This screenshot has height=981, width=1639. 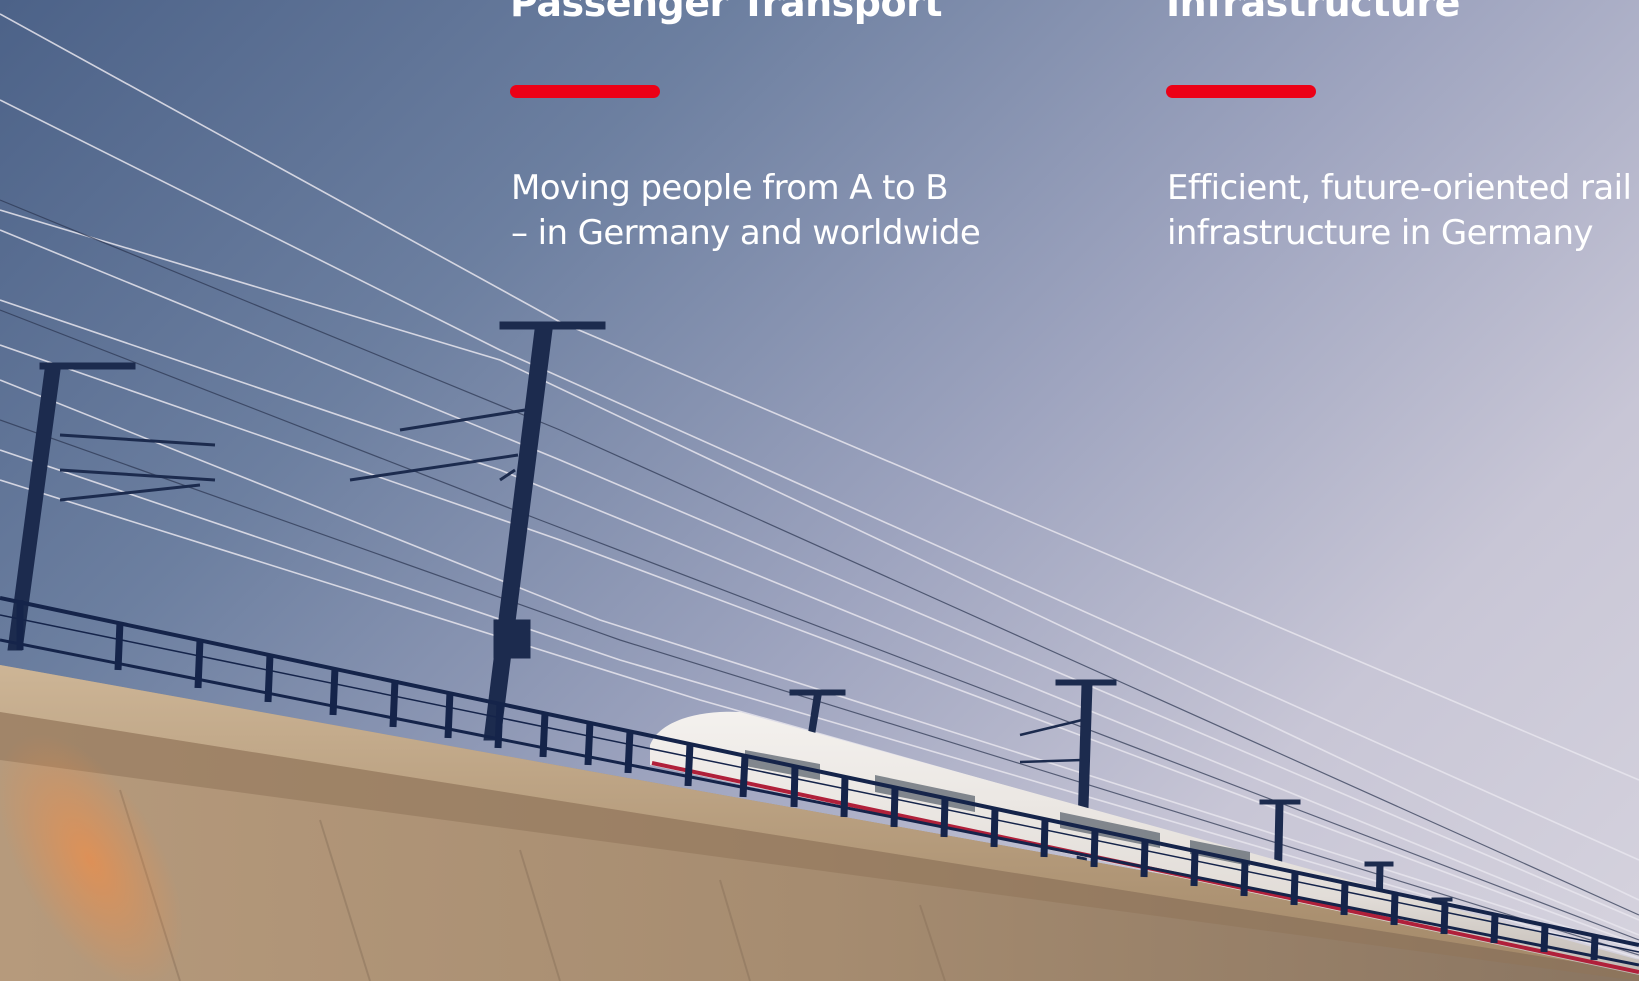 I want to click on description-line: Moving people from A to B, so click(x=730, y=188).